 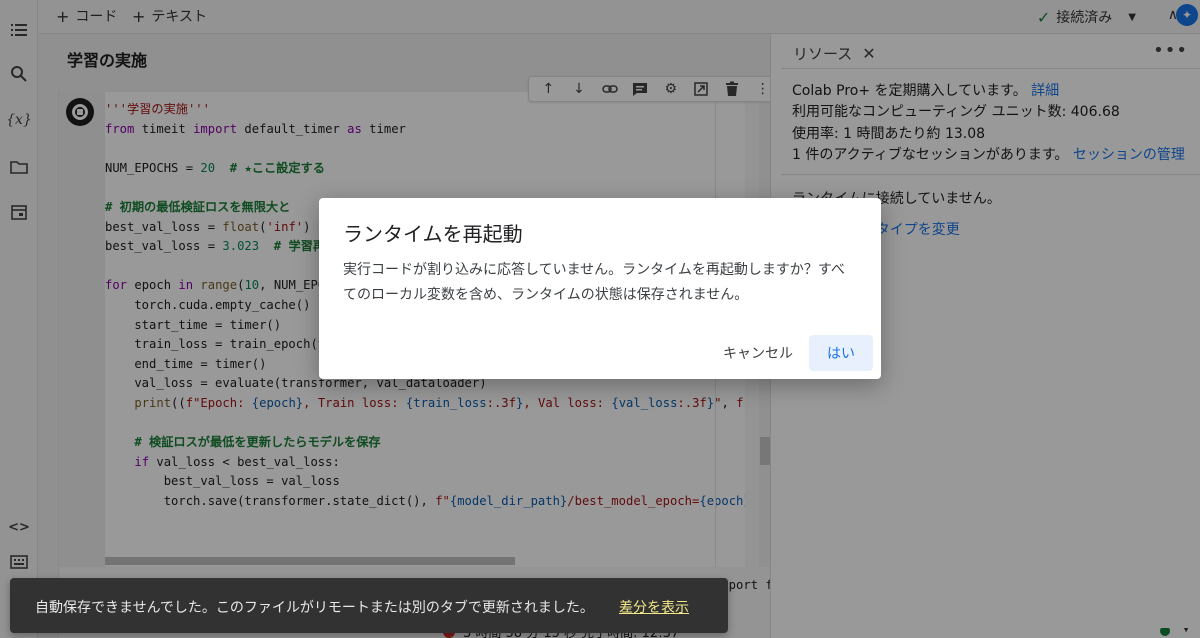 I want to click on confirm-restart-button: はい, so click(x=841, y=353).